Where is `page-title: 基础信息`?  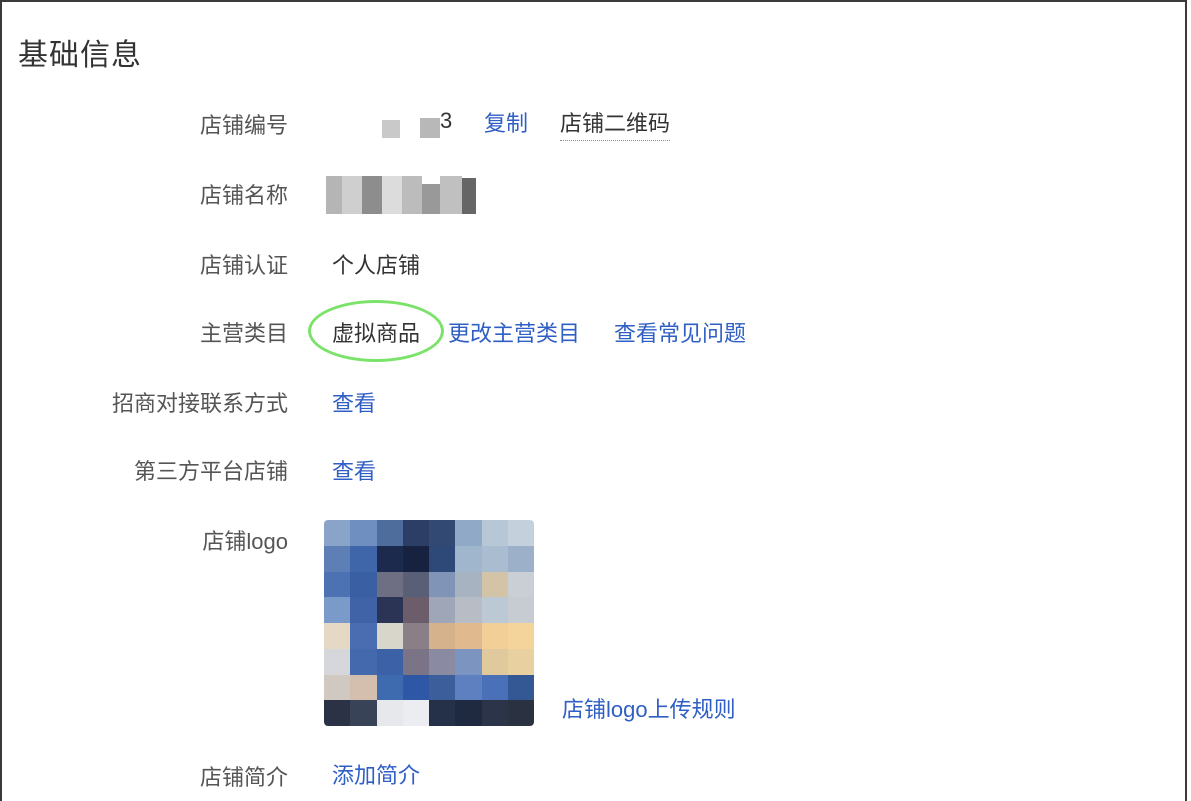 page-title: 基础信息 is located at coordinates (80, 55).